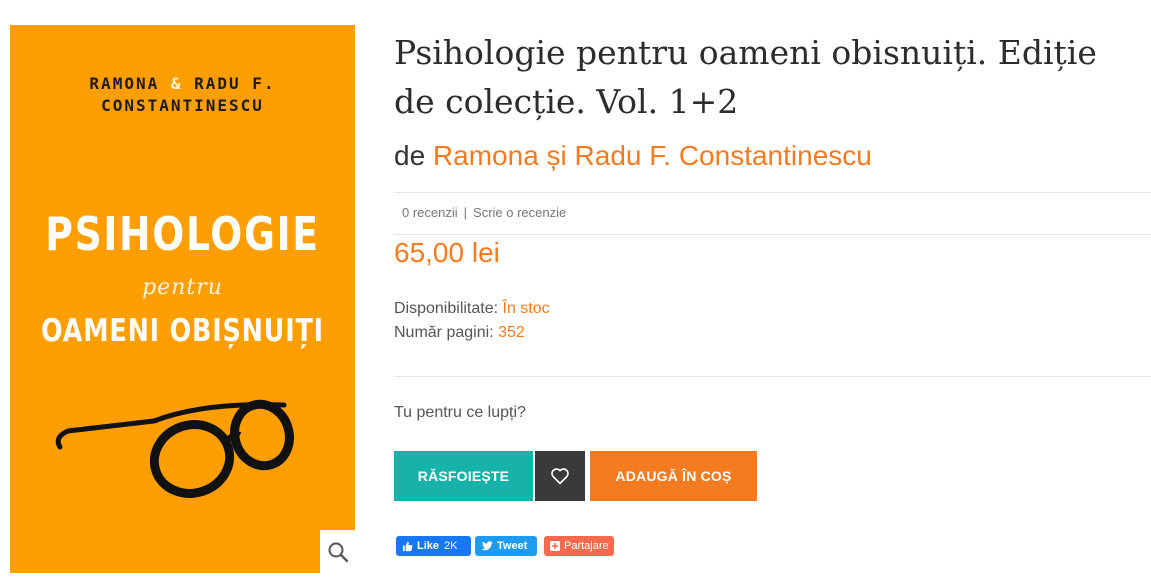 The width and height of the screenshot is (1151, 582). I want to click on author-link: Ramona și Radu F. Constantinescu, so click(652, 155).